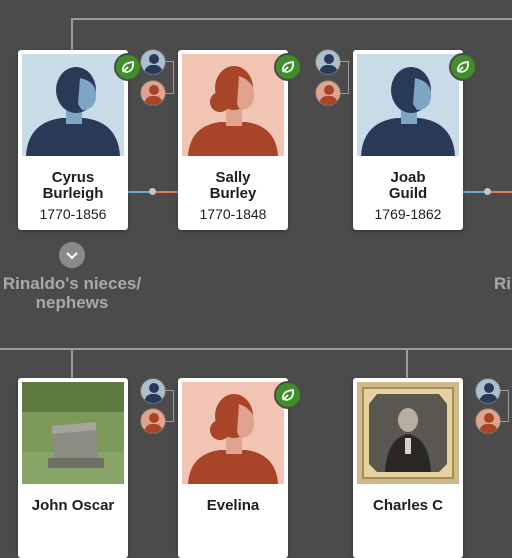 The width and height of the screenshot is (512, 558). What do you see at coordinates (291, 19) in the screenshot?
I see `top-connector-horizontal` at bounding box center [291, 19].